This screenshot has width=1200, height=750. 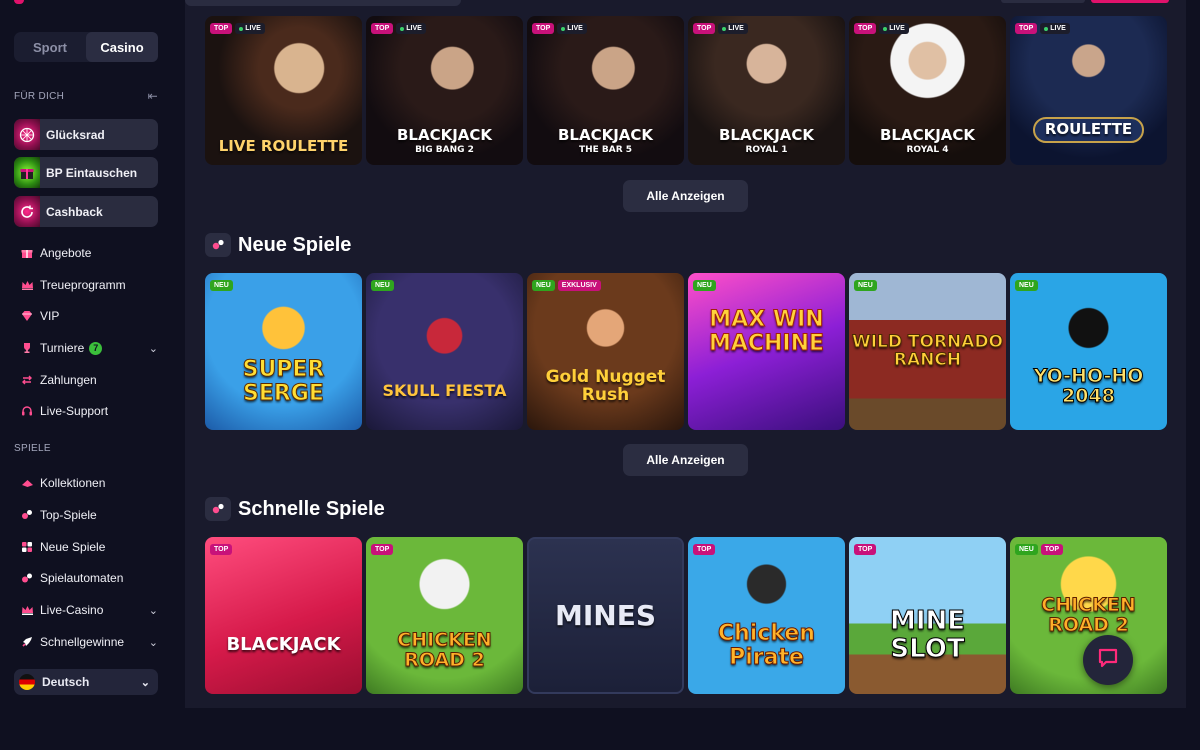 What do you see at coordinates (766, 645) in the screenshot?
I see `game-title: Chicken Pirate` at bounding box center [766, 645].